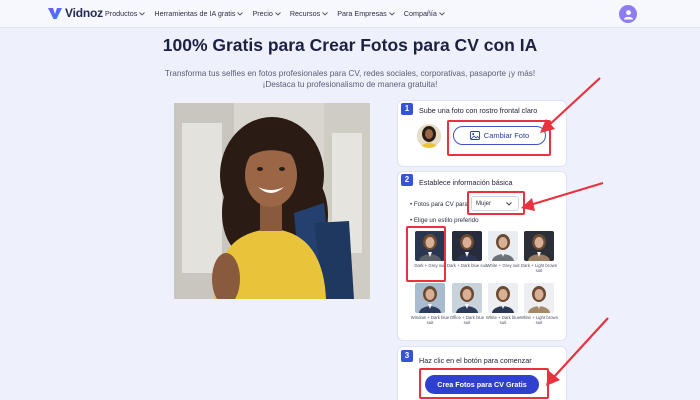 The height and width of the screenshot is (400, 700). What do you see at coordinates (420, 13) in the screenshot?
I see `menu-label: Compañía` at bounding box center [420, 13].